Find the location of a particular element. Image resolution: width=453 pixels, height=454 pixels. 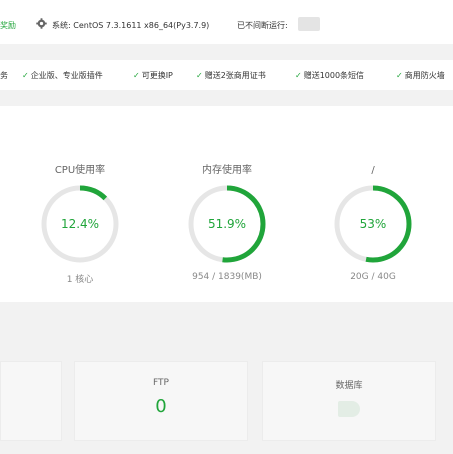

feature-item: ✓ 可更换IP is located at coordinates (153, 75).